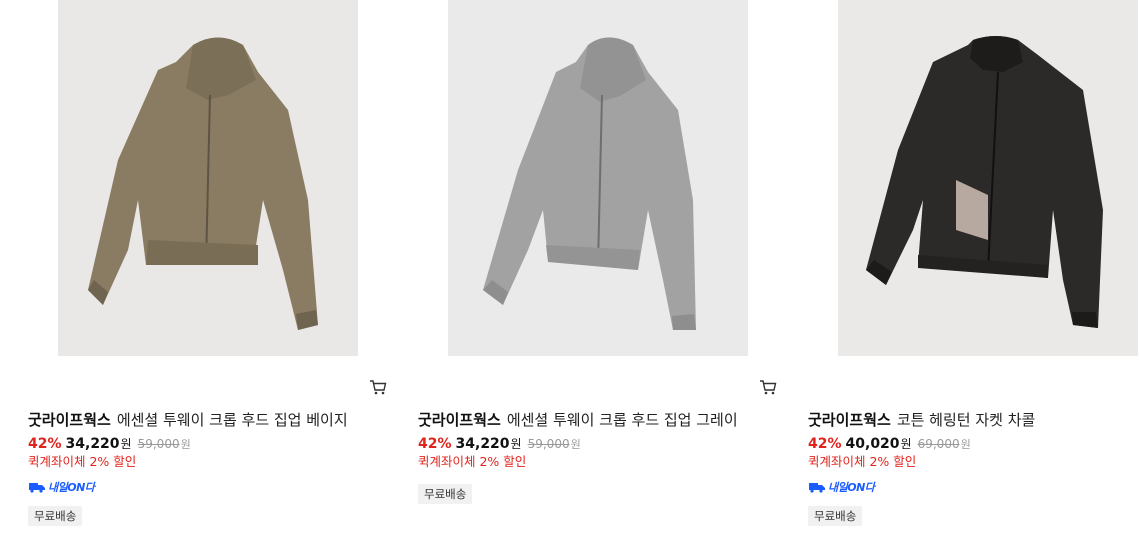 This screenshot has width=1139, height=536. I want to click on product-title: 굿라이프웍스 코튼 헤링턴 자켓 차콜, so click(973, 420).